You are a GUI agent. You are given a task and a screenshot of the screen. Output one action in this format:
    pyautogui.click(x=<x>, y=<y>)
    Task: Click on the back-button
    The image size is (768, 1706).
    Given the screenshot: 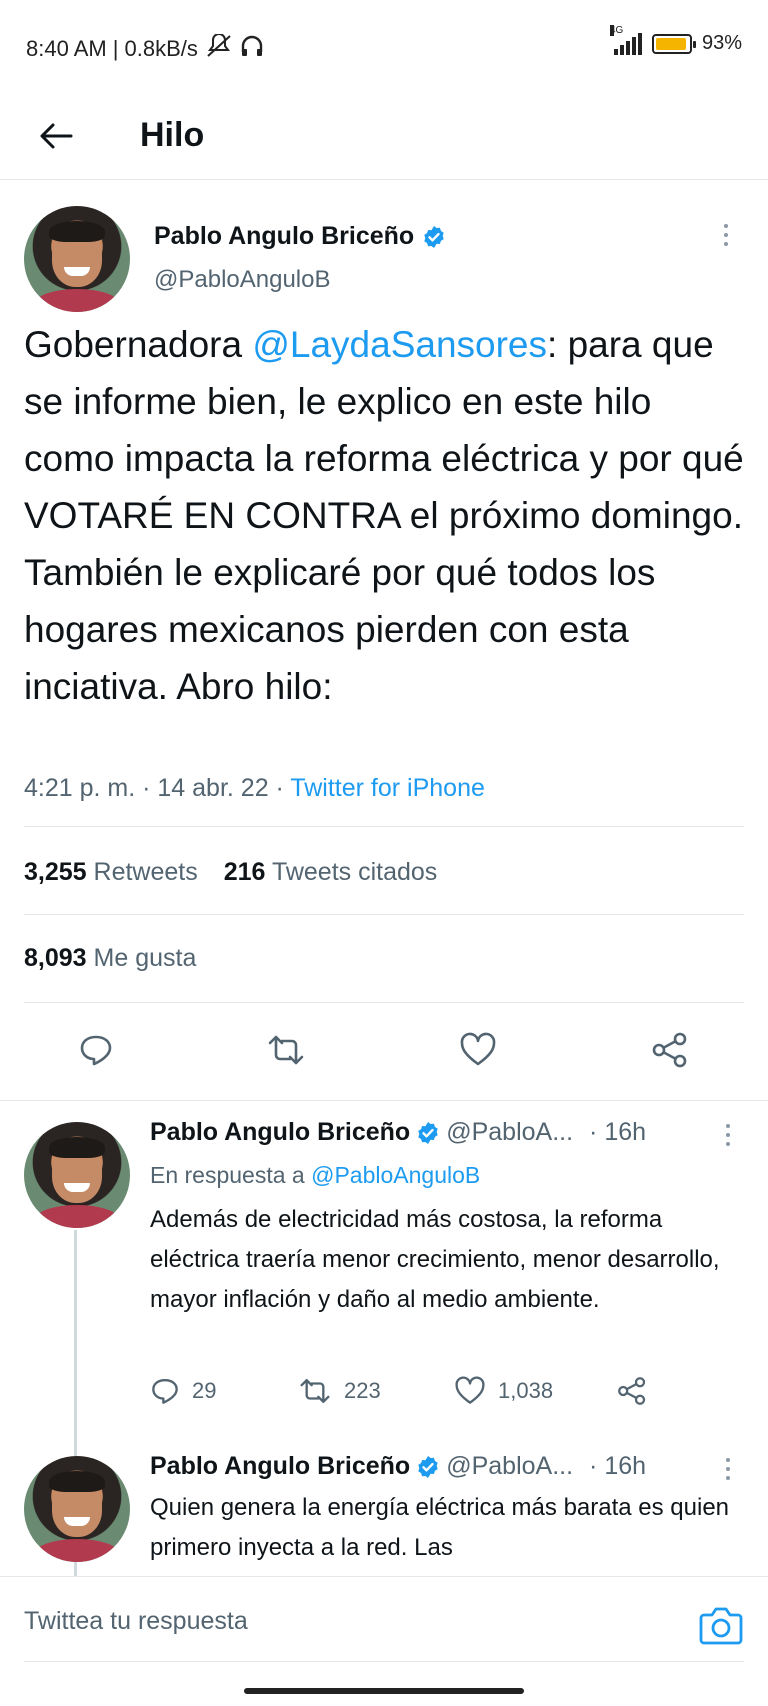 What is the action you would take?
    pyautogui.click(x=56, y=136)
    